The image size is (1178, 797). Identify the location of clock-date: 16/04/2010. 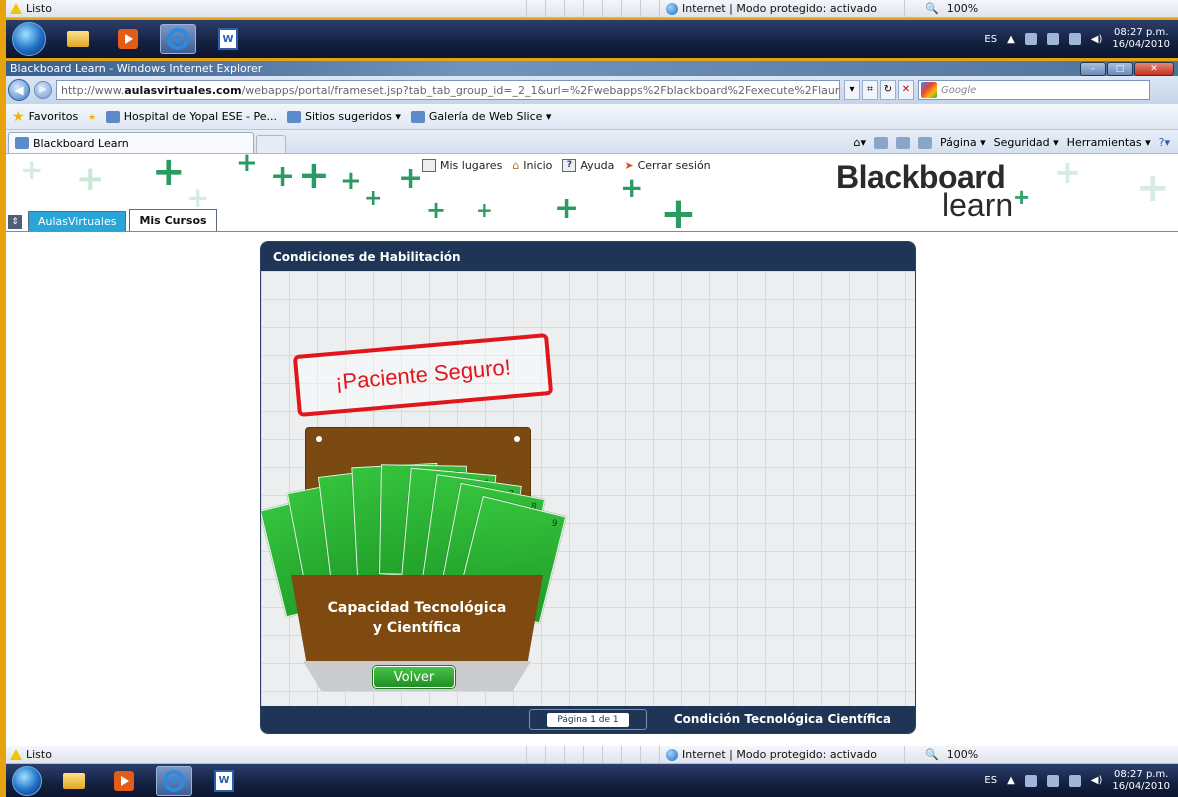
(1141, 786).